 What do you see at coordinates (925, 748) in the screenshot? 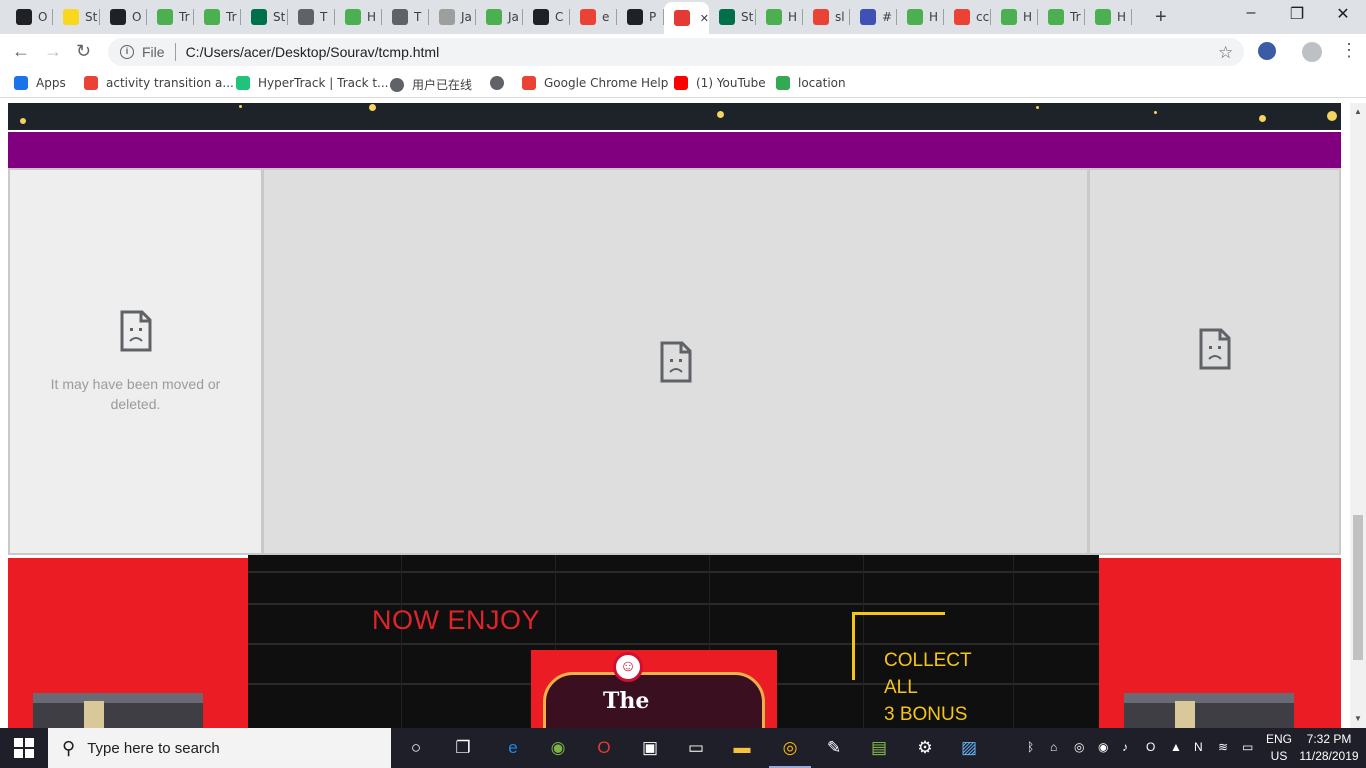
I see `settings-icon: ⚙` at bounding box center [925, 748].